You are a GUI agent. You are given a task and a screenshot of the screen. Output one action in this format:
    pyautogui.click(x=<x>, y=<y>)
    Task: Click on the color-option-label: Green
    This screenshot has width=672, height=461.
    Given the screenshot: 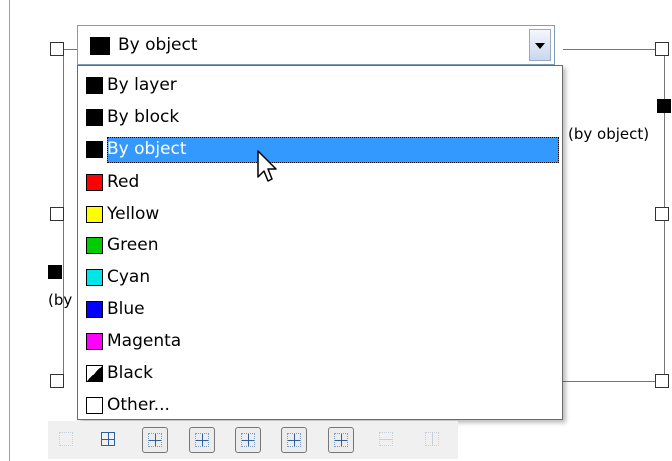 What is the action you would take?
    pyautogui.click(x=133, y=245)
    